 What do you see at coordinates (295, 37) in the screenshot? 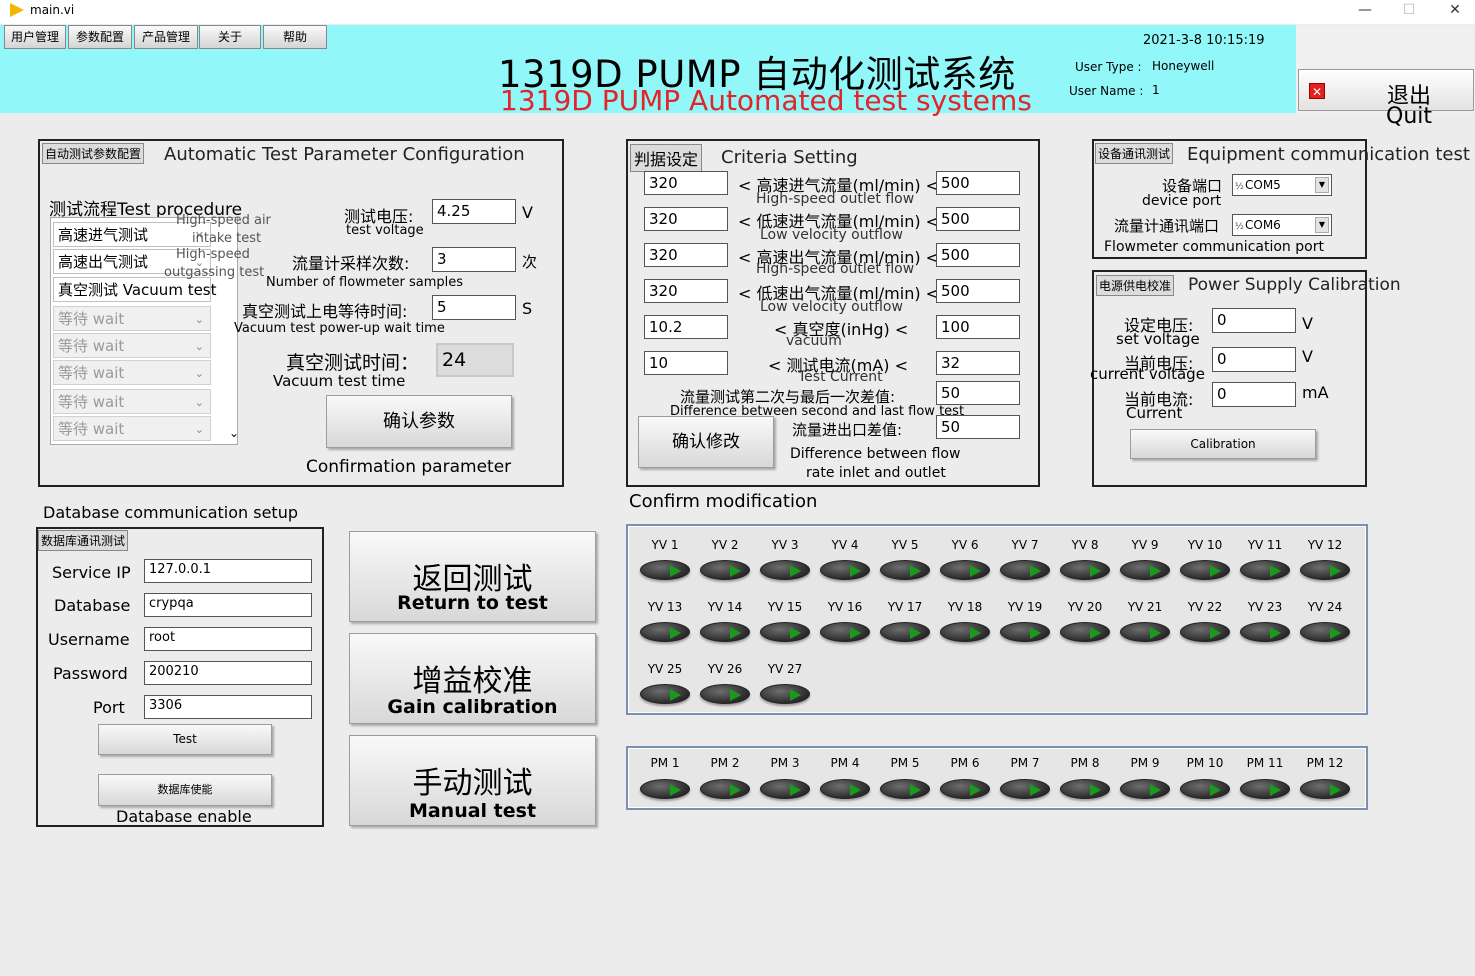
I see `menu-help: 帮助` at bounding box center [295, 37].